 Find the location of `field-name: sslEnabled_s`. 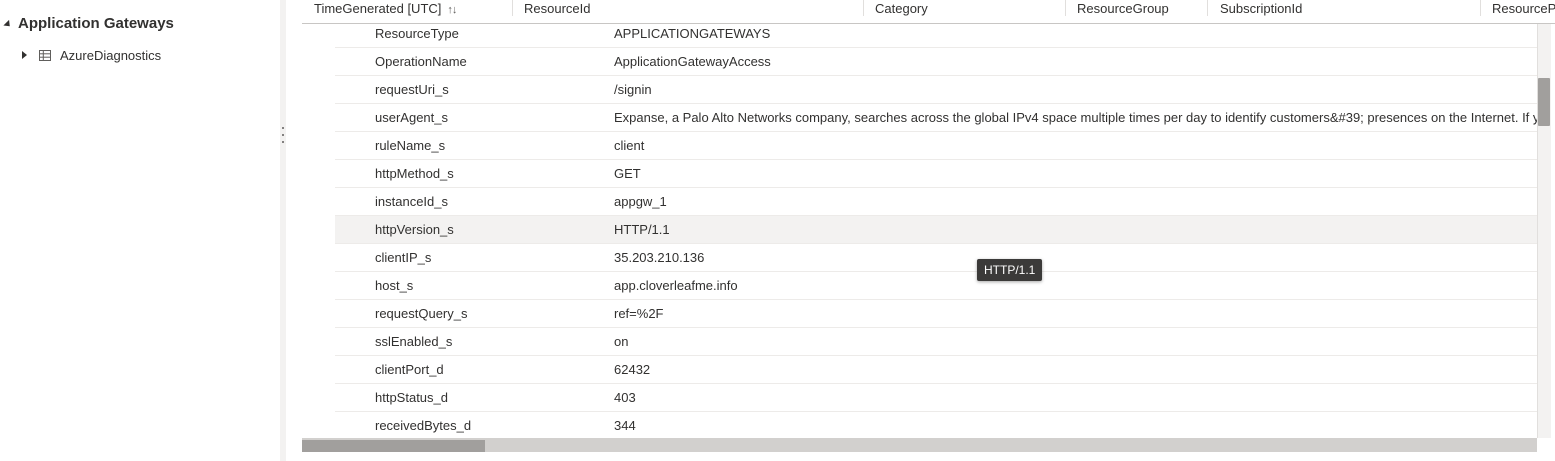

field-name: sslEnabled_s is located at coordinates (413, 342).